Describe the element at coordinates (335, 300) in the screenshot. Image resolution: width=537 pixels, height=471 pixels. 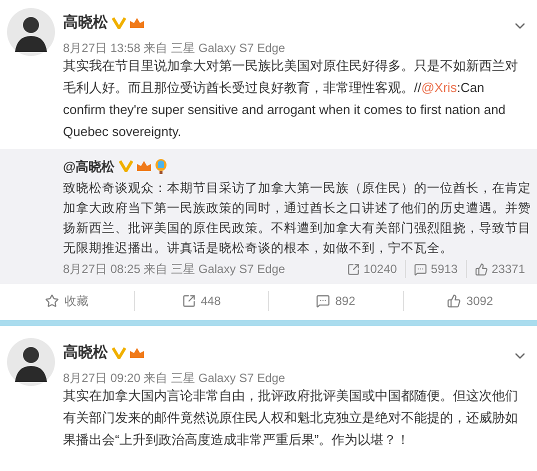
I see `action-button: 892` at that location.